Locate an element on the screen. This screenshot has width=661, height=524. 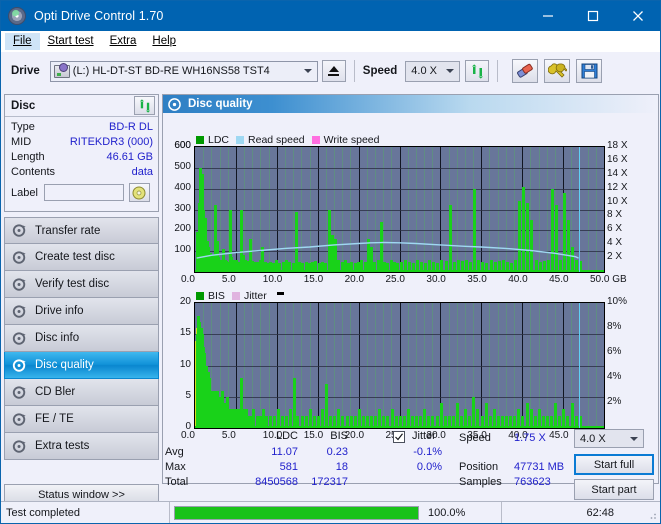
chart-cursor is located at coordinates (579, 209).